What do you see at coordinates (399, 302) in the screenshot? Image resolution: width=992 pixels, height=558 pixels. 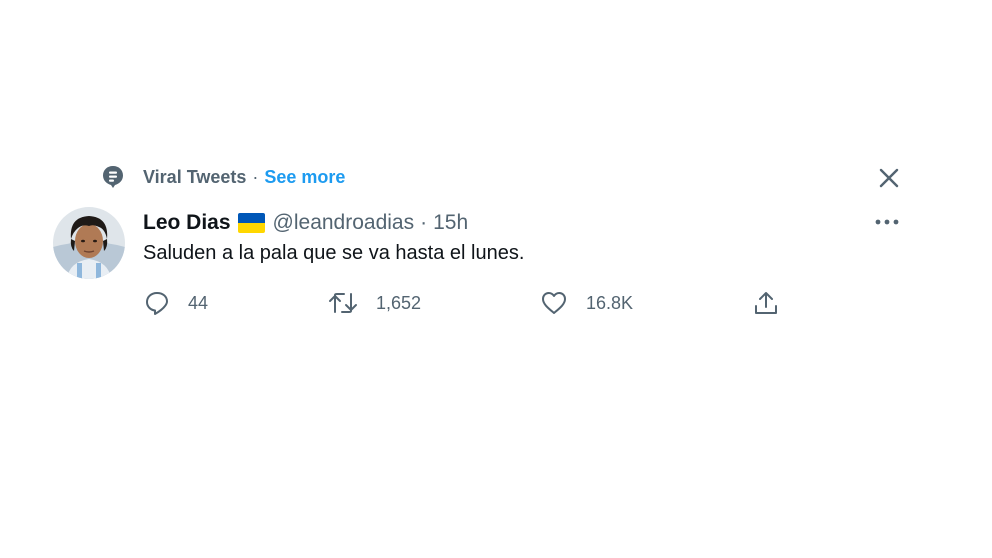 I see `retweet-count: 1,652` at bounding box center [399, 302].